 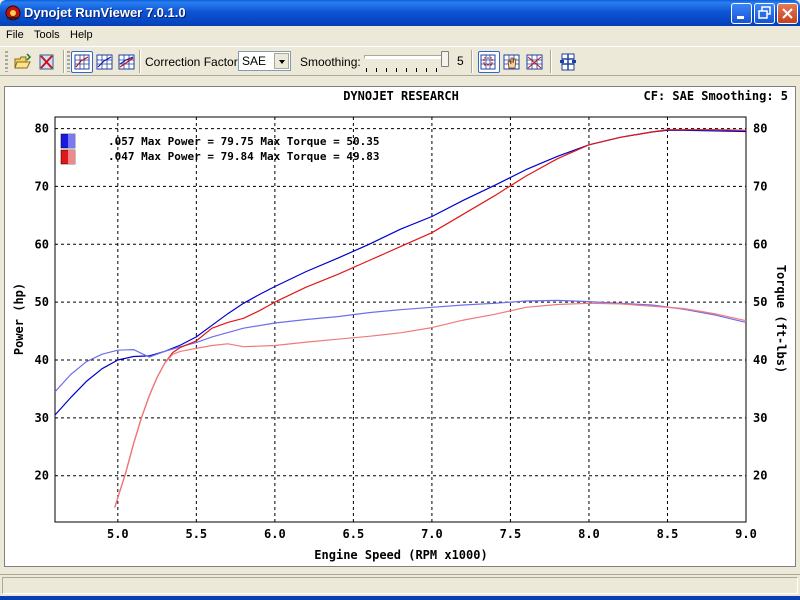 I want to click on x-tick-label: 5.5, so click(x=196, y=534).